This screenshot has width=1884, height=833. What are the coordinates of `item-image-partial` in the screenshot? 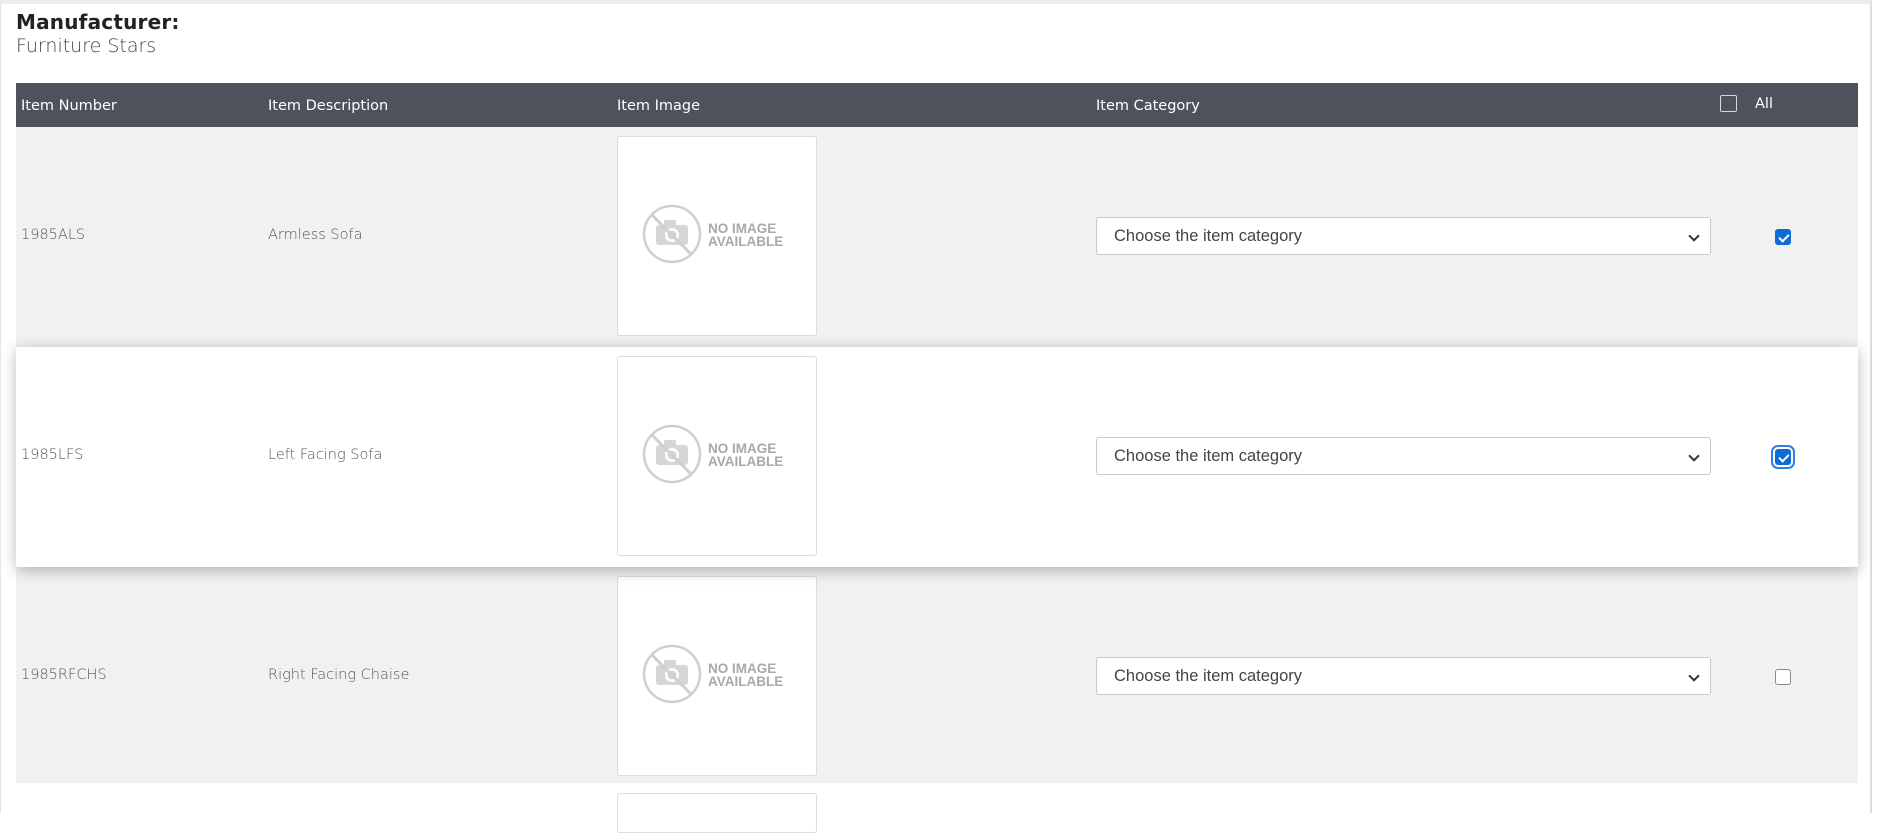 It's located at (717, 813).